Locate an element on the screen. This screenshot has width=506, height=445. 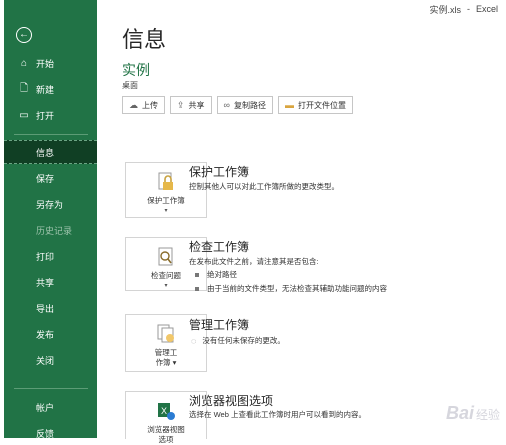
protect-card-label: 保护工作簿 is located at coordinates (166, 200).